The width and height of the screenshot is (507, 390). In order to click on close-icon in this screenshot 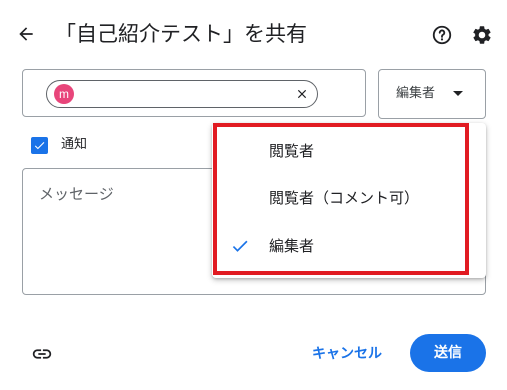, I will do `click(302, 94)`.